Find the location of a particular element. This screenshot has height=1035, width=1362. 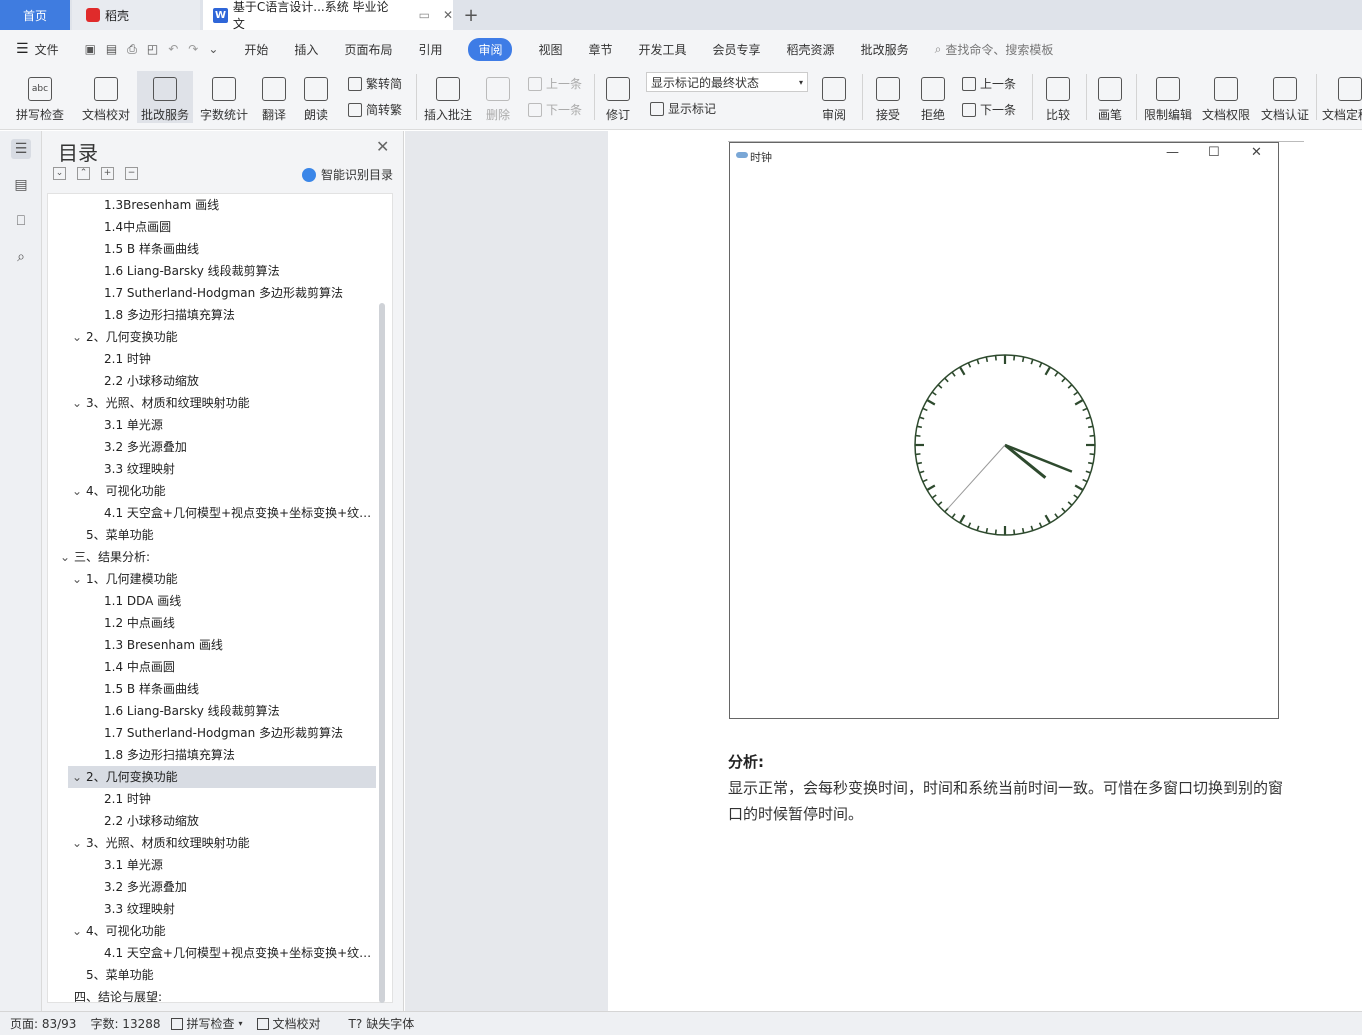

tab-home: 首页 is located at coordinates (35, 15).